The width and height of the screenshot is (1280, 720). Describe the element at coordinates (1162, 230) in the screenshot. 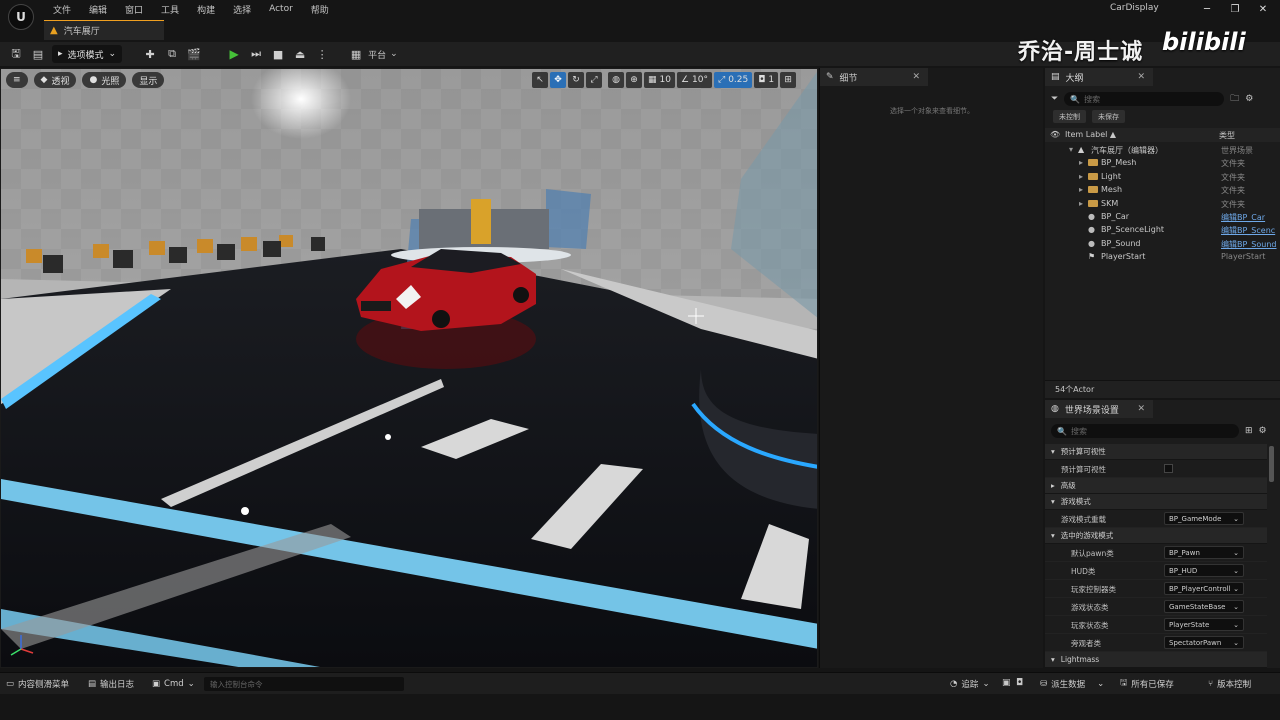

I see `outliner-row: ● BP_ScenceLight 编辑BP_Scenc` at that location.